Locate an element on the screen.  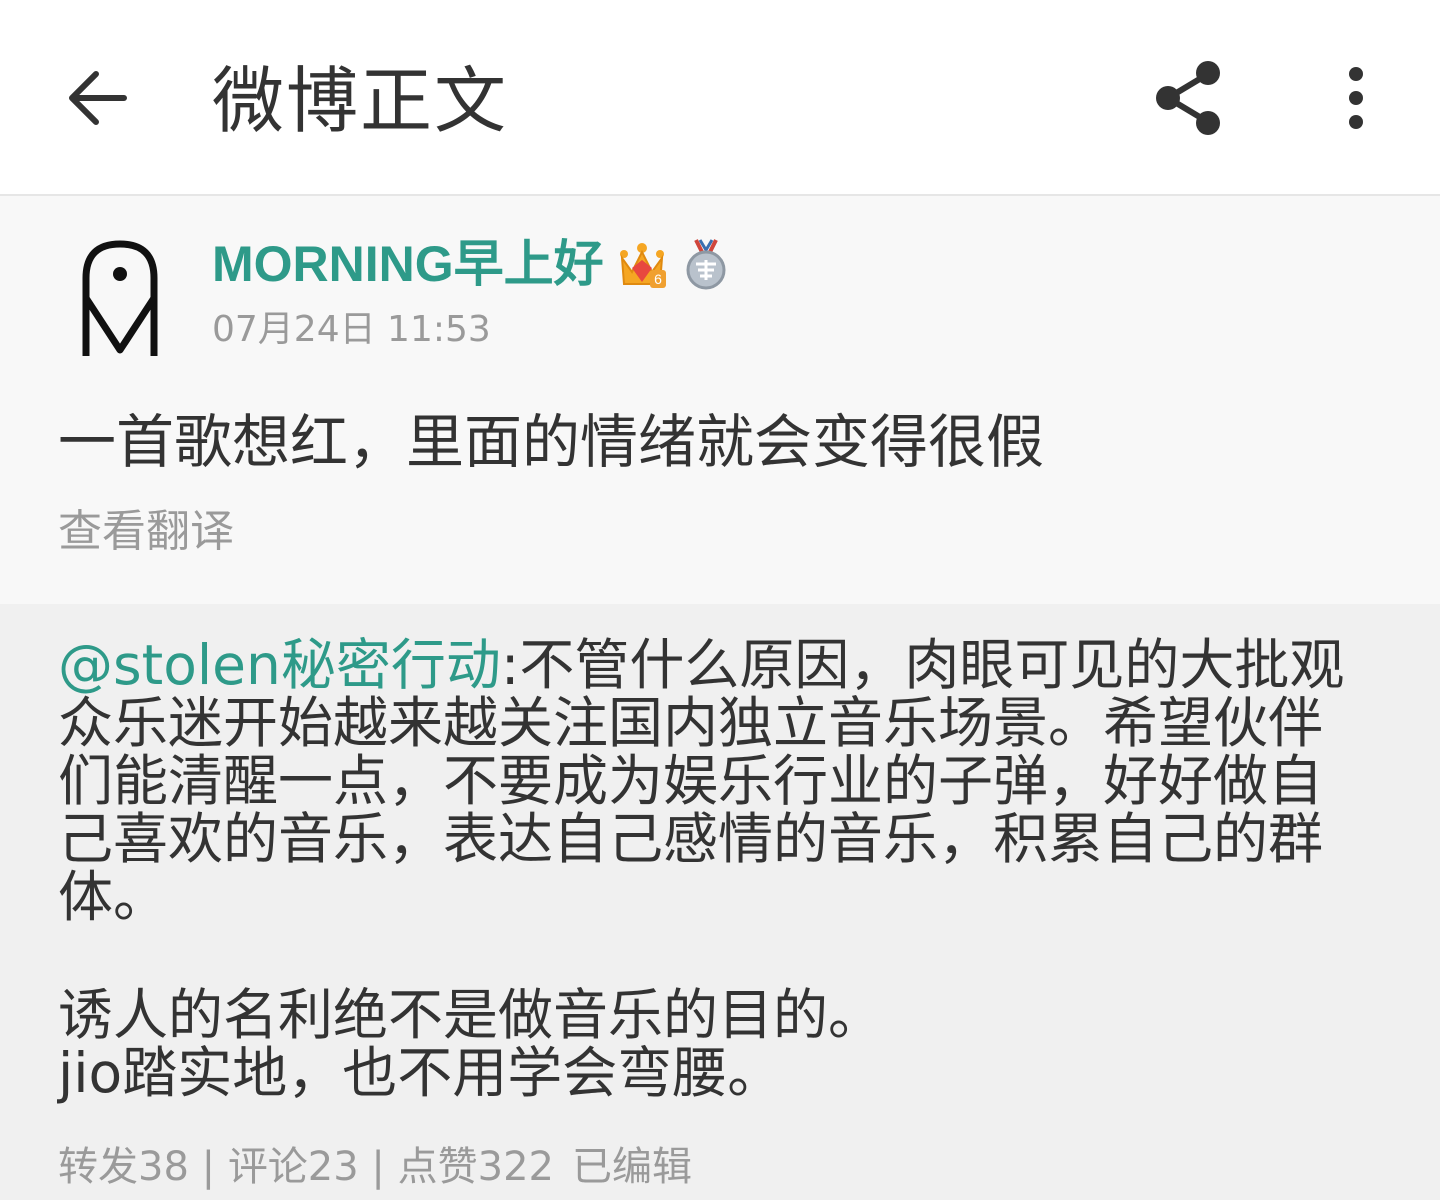
repost-extra-text: 诱人的名利绝不是做音乐的目的。 jio踏实地，也不用学会弯腰。 is located at coordinates (708, 1044).